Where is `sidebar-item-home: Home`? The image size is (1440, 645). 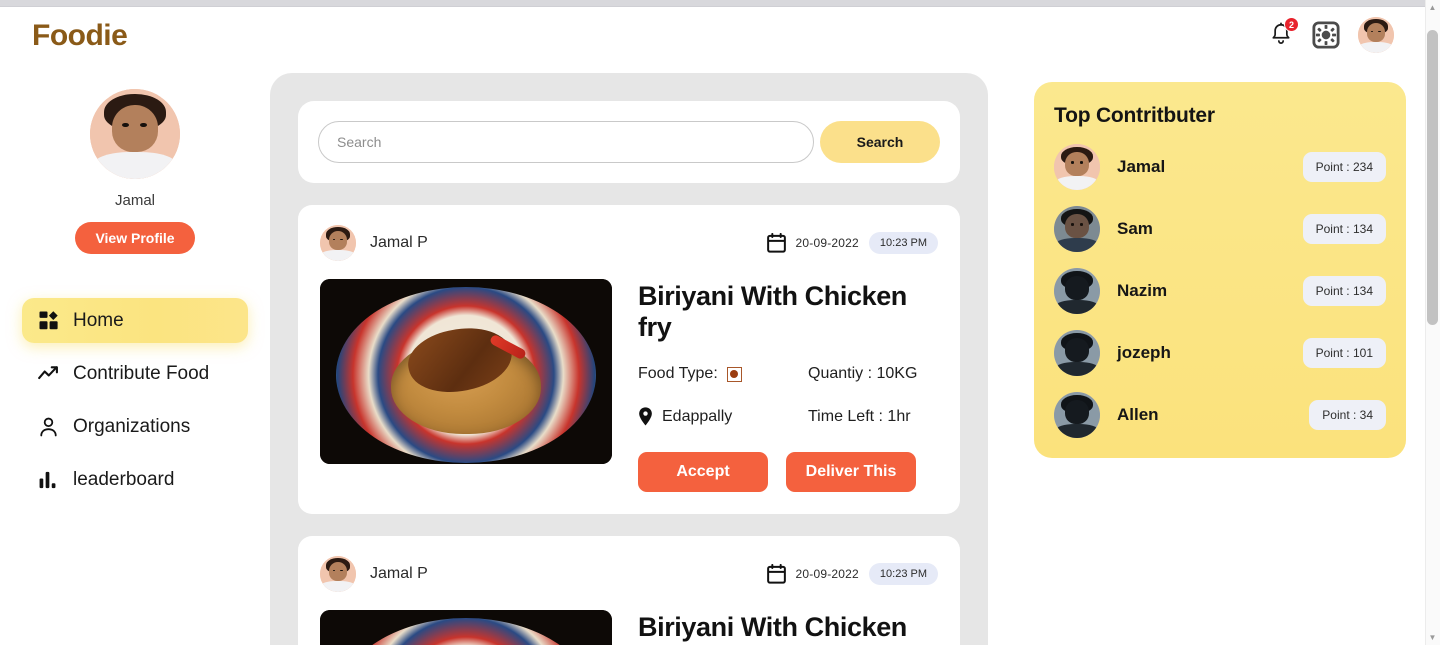 sidebar-item-home: Home is located at coordinates (135, 320).